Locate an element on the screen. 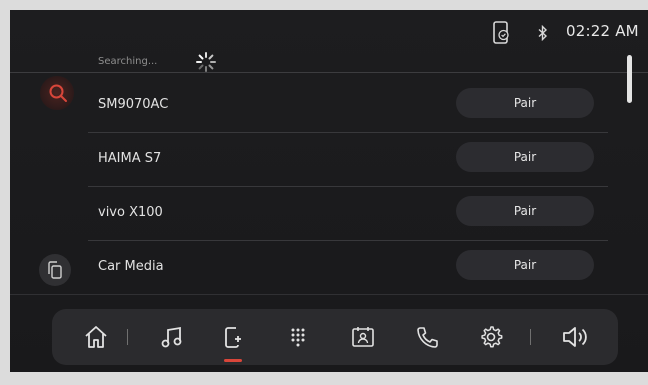 The image size is (648, 385). contacts-icon is located at coordinates (363, 337).